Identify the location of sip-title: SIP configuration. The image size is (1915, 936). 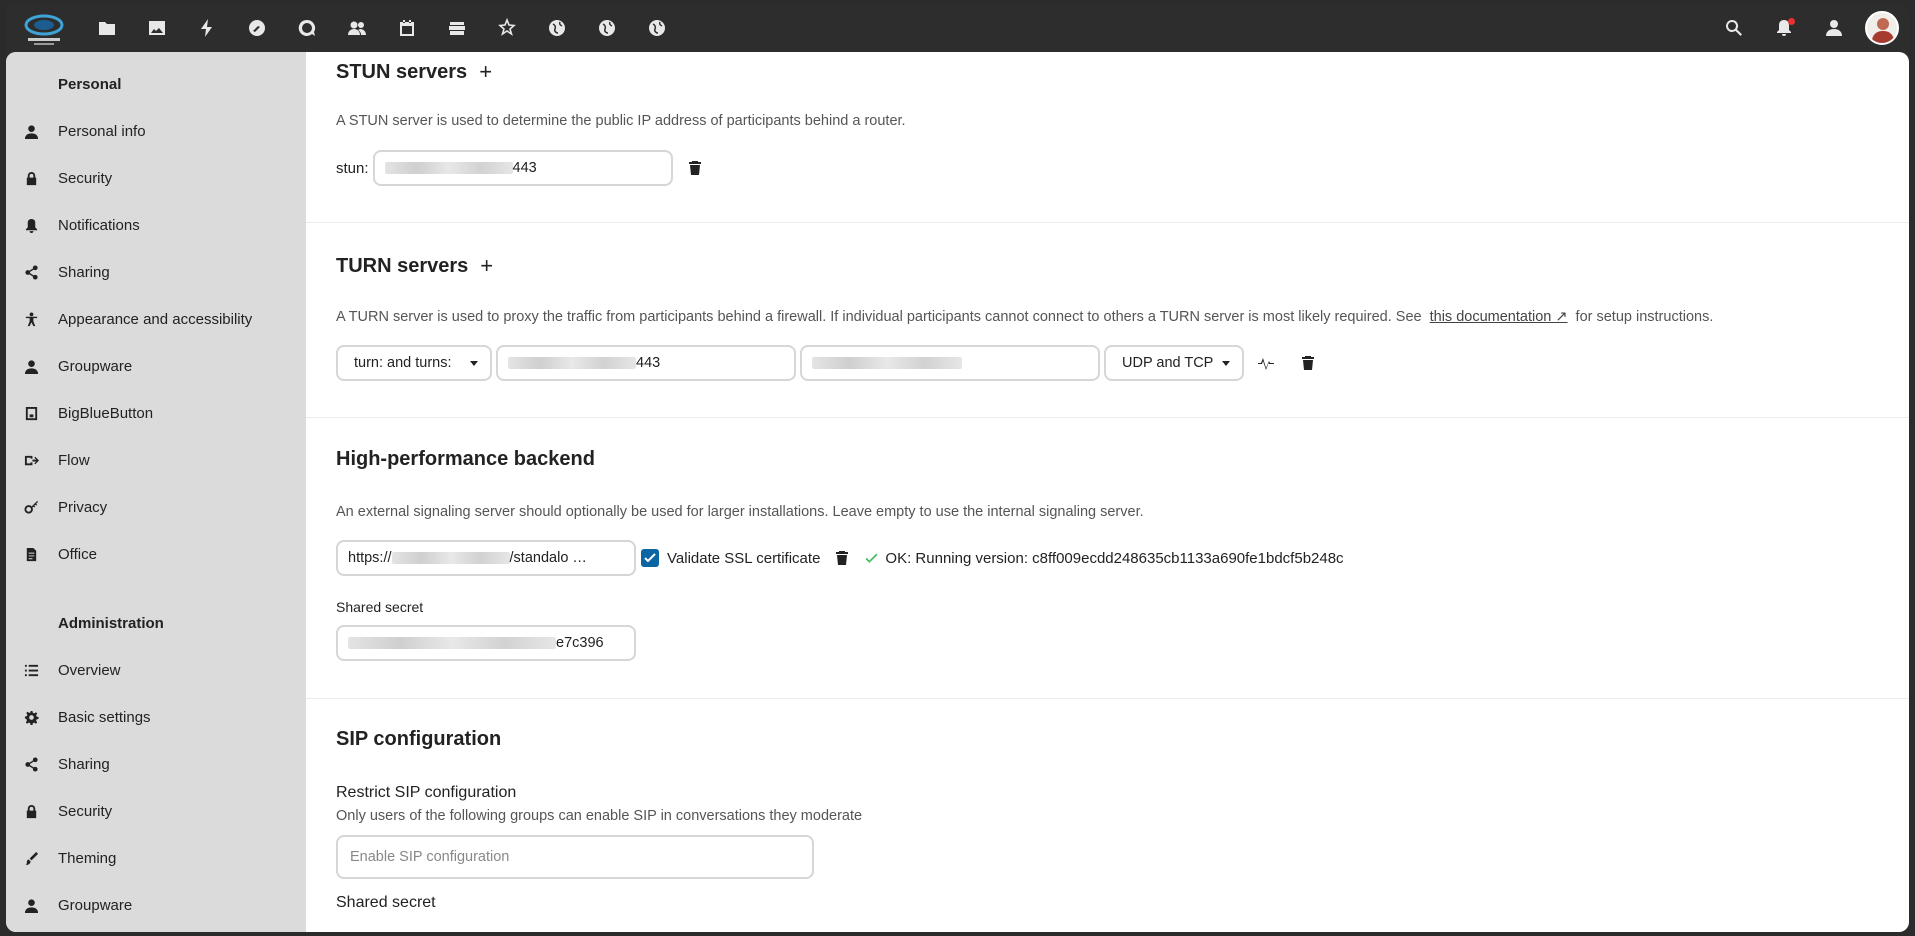
(419, 739).